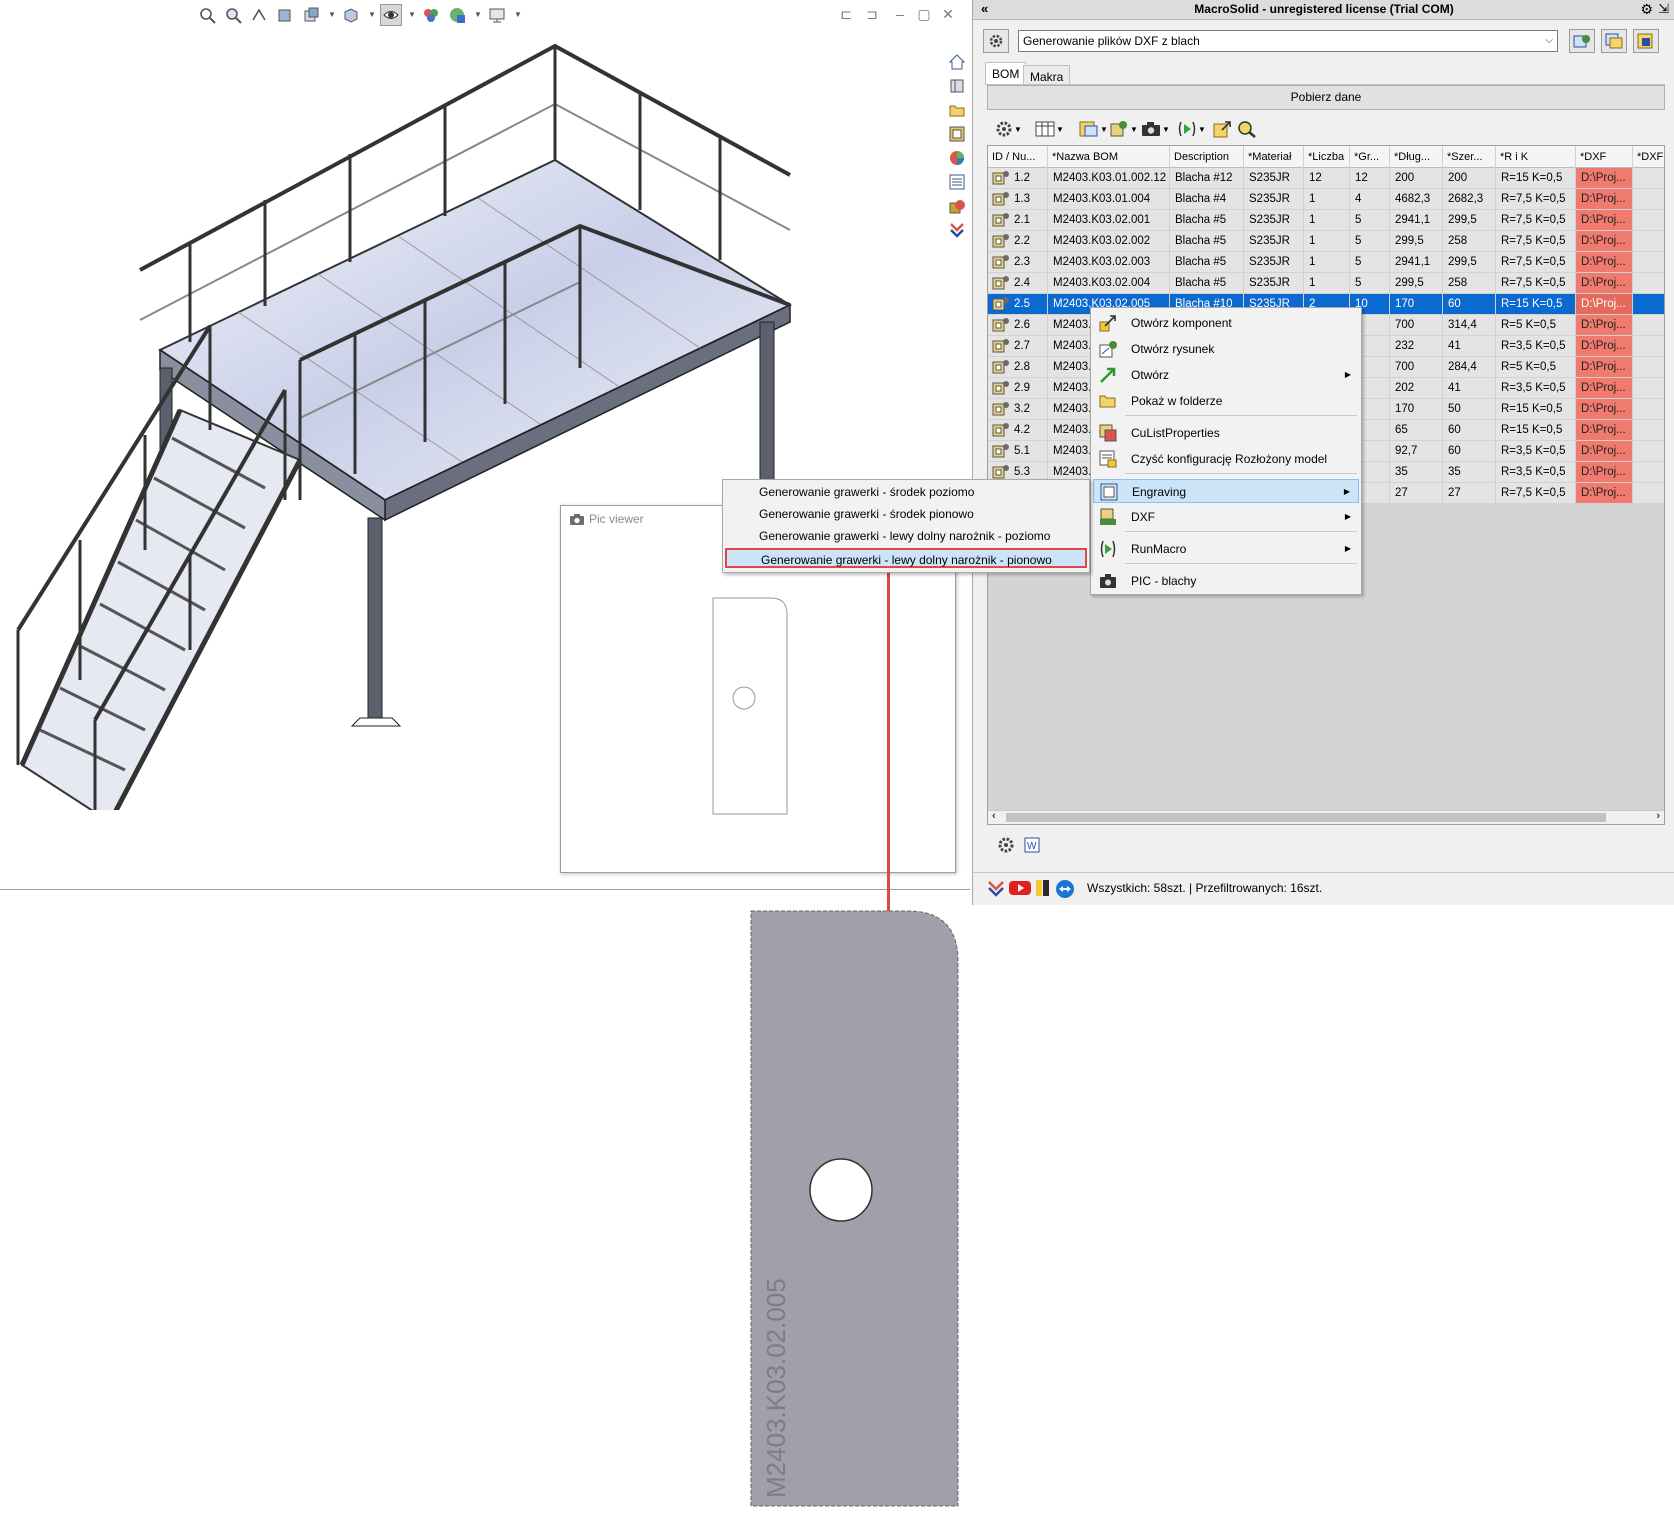 Image resolution: width=1674 pixels, height=1514 pixels. I want to click on design-library-icon, so click(957, 86).